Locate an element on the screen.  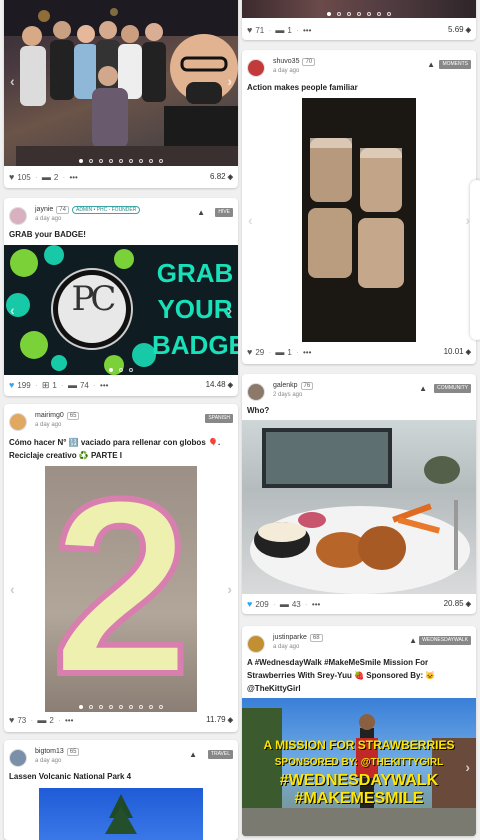
vote-count: 209 is located at coordinates (261, 604).